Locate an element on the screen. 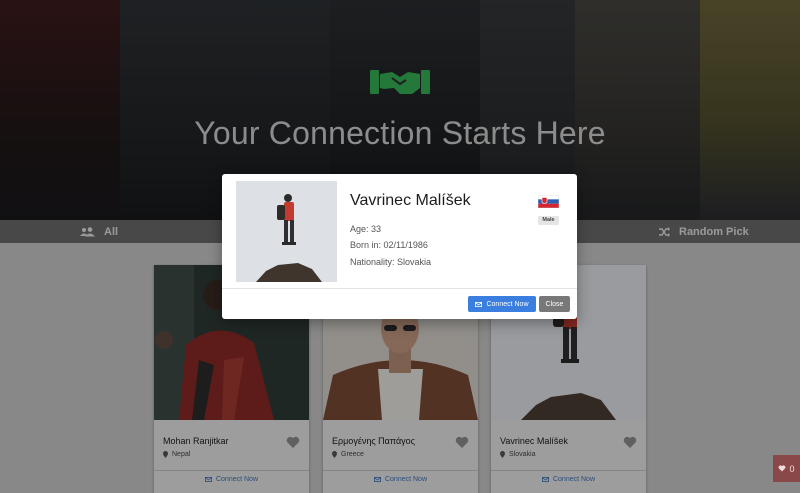 This screenshot has height=493, width=800. envelope-icon is located at coordinates (479, 304).